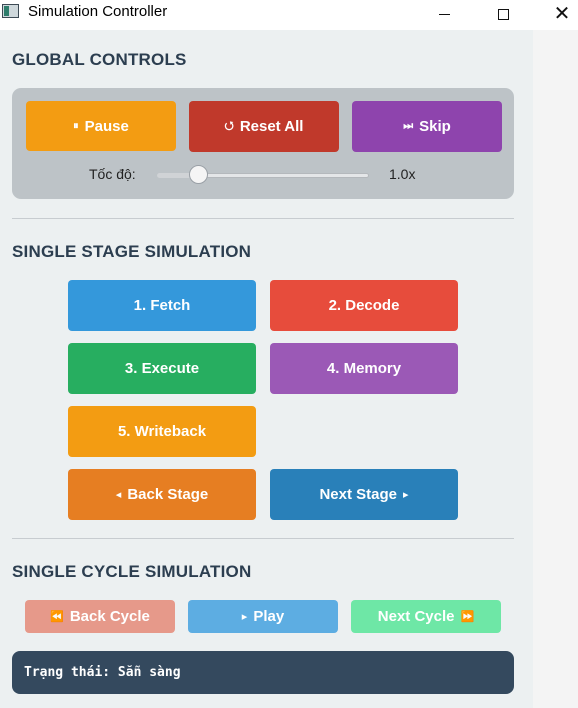 Image resolution: width=578 pixels, height=708 pixels. I want to click on back-cycle-button: ⏪ Back Cycle, so click(100, 616).